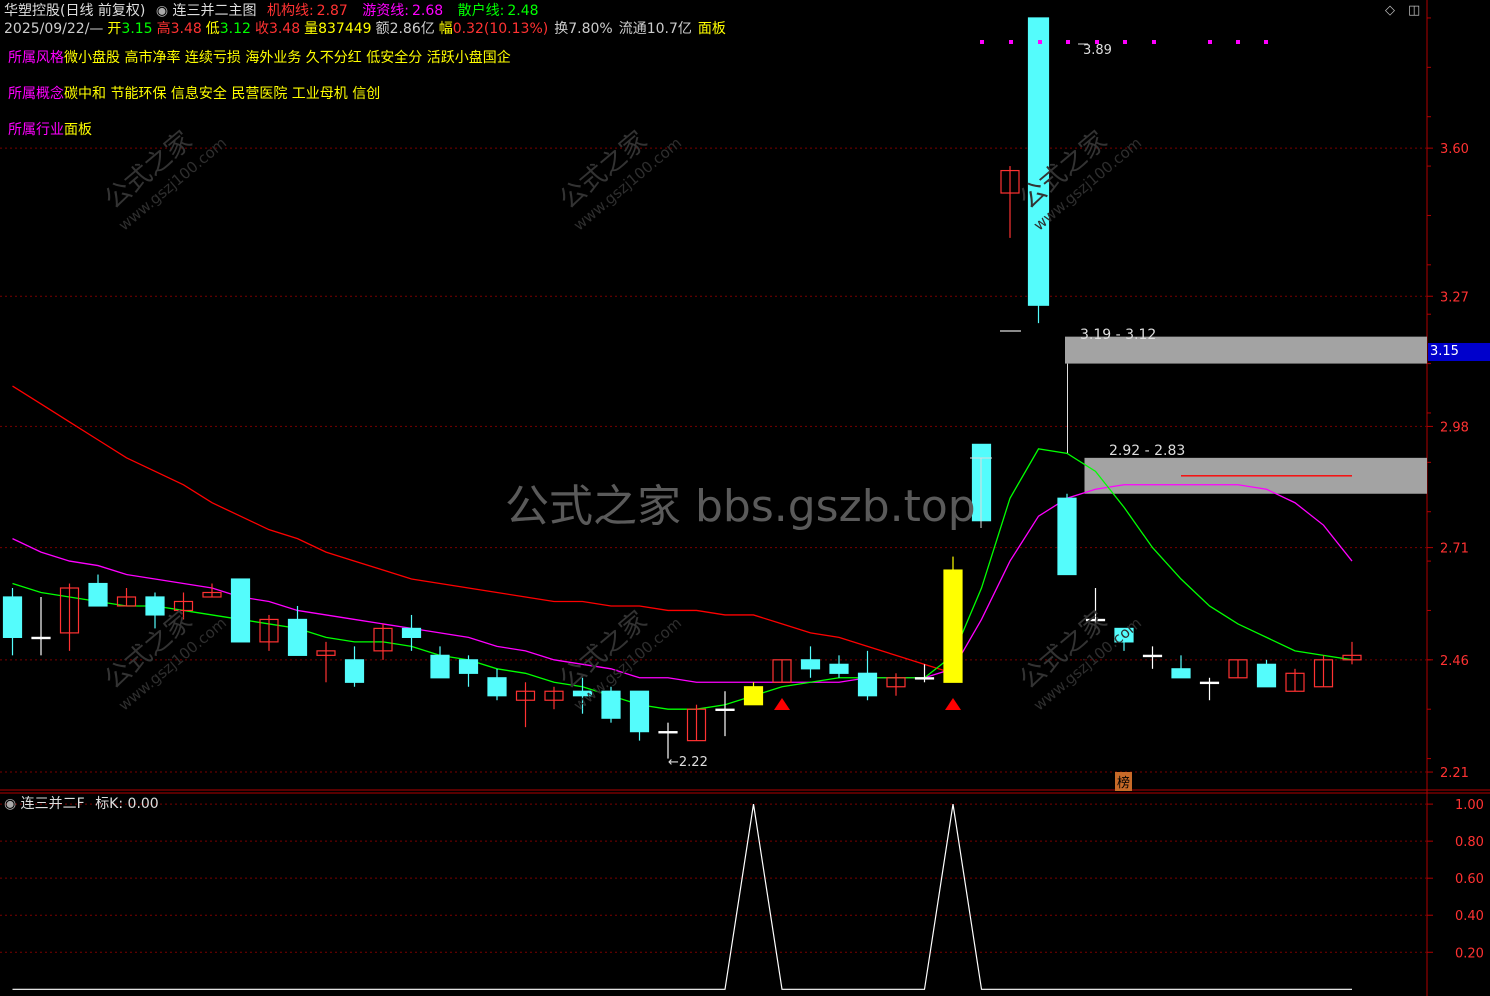  I want to click on hot-label: 游资线:, so click(386, 11).